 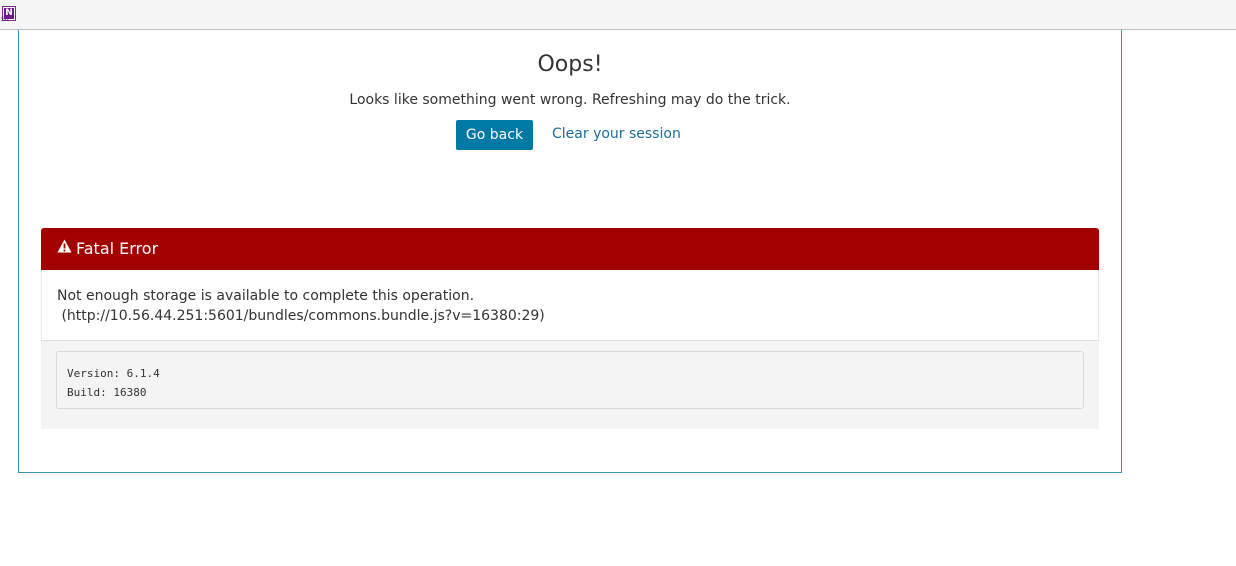 I want to click on onenote-icon: N S6, so click(x=8, y=14).